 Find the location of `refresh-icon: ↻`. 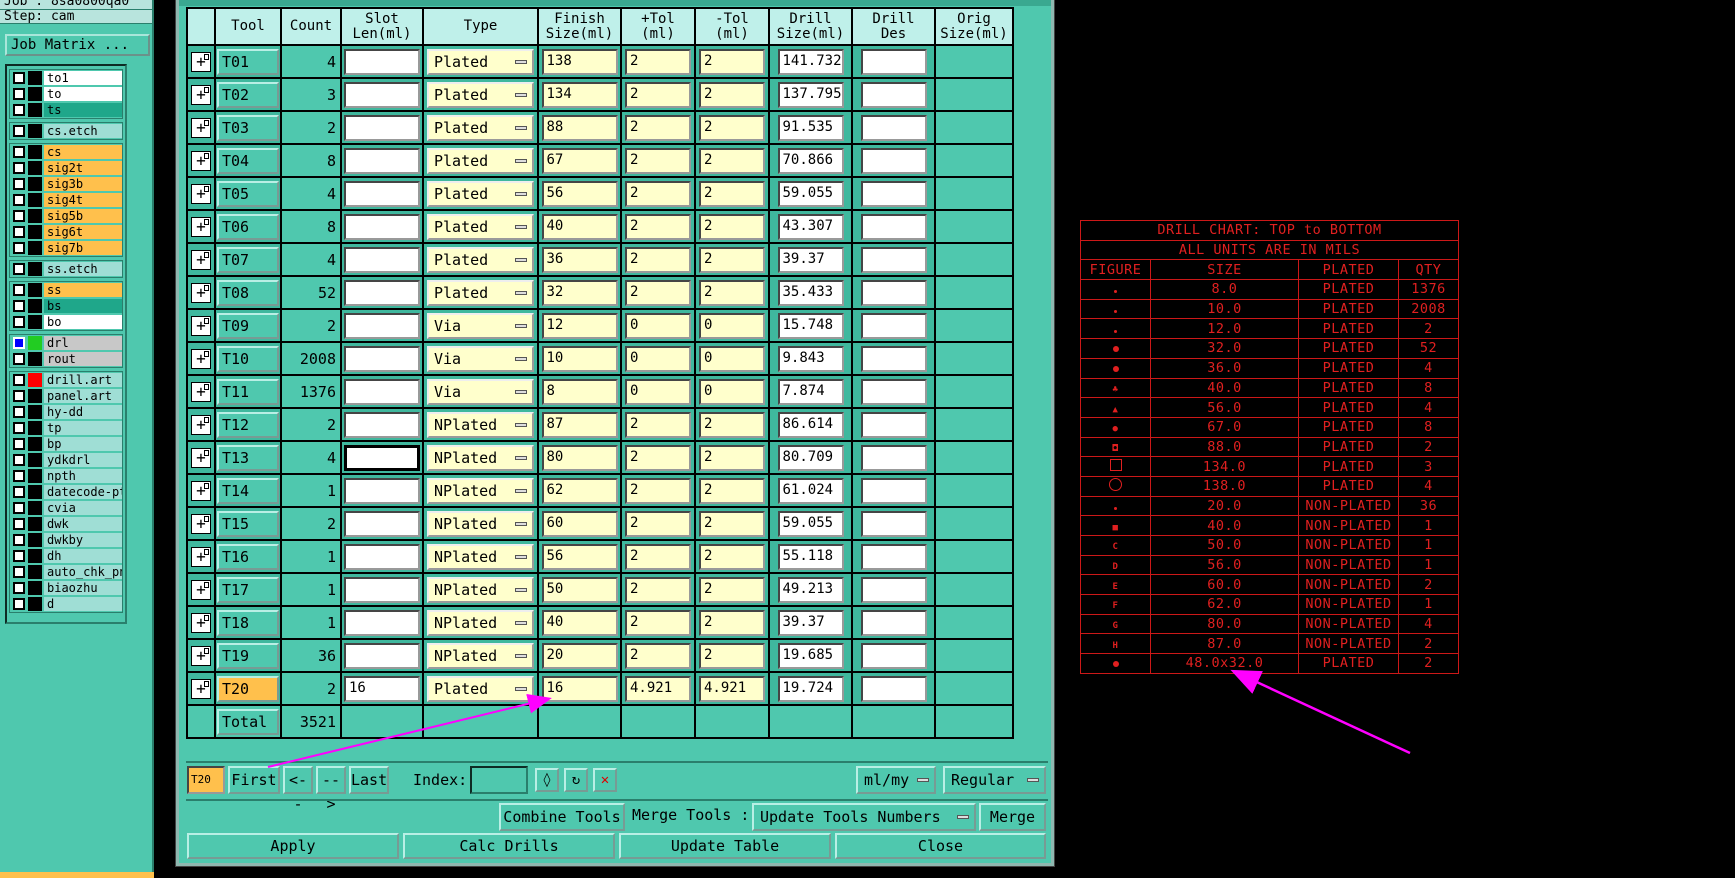

refresh-icon: ↻ is located at coordinates (576, 780).